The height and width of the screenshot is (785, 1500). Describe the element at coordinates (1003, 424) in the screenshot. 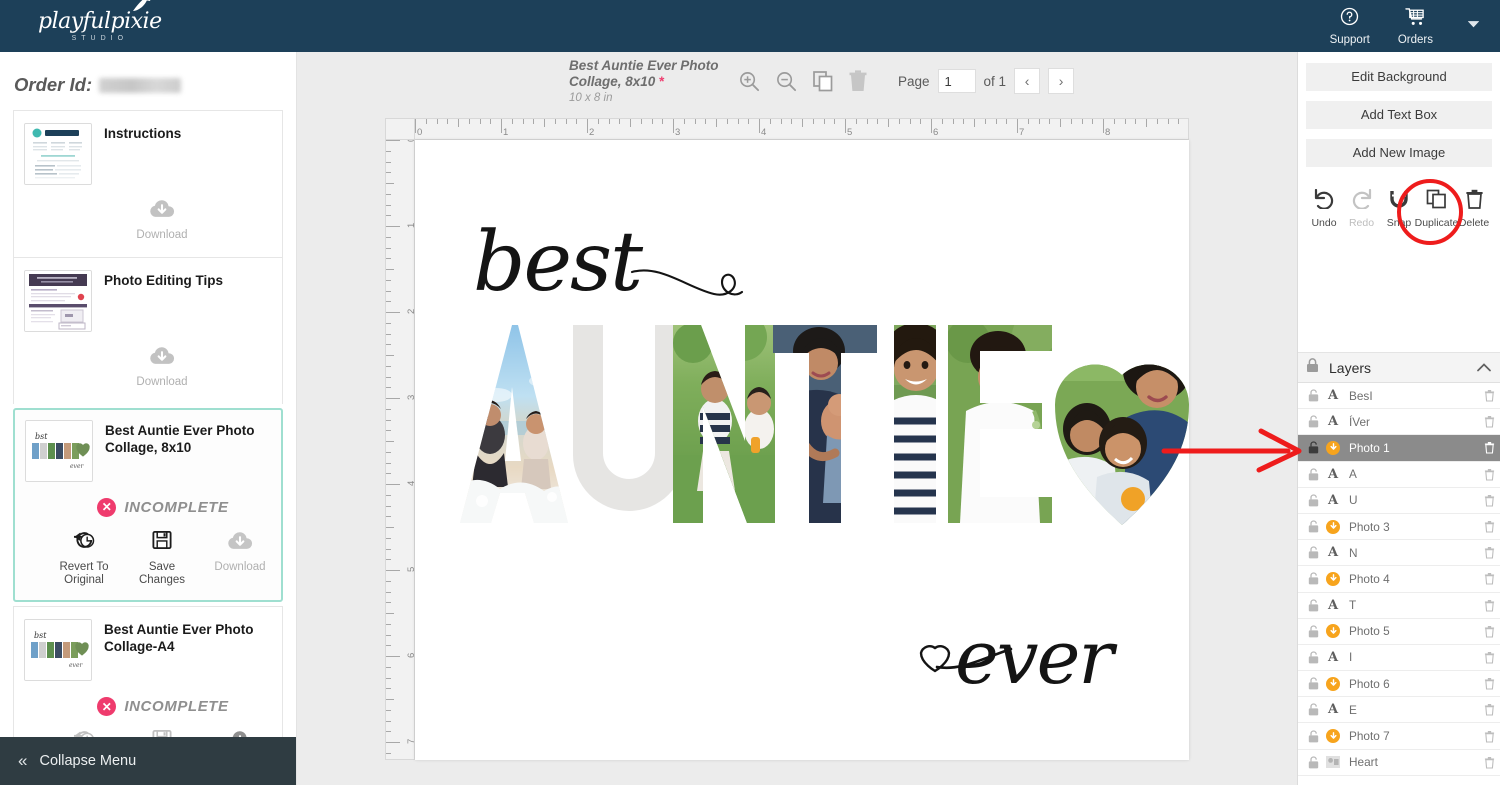

I see `letter-tile-E` at that location.